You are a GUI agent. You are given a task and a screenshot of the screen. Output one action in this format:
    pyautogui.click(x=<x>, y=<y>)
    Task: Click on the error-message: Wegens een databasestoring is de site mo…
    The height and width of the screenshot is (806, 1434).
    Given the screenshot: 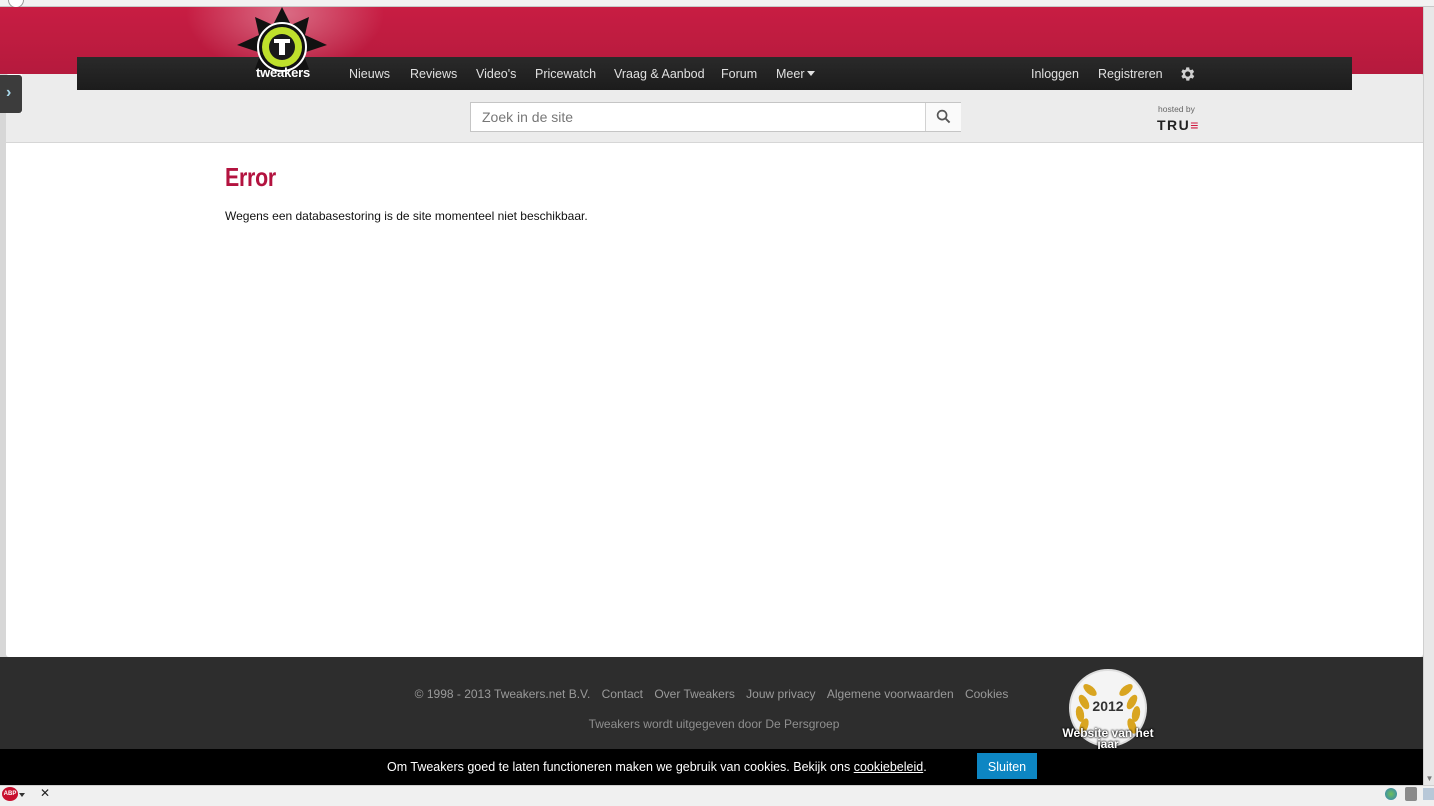 What is the action you would take?
    pyautogui.click(x=406, y=216)
    